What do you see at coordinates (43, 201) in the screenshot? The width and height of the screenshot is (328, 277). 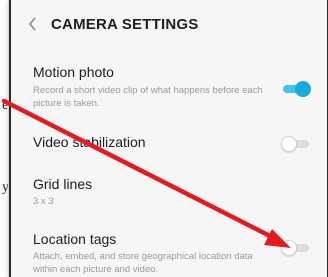 I see `setting-value: 3 x 3` at bounding box center [43, 201].